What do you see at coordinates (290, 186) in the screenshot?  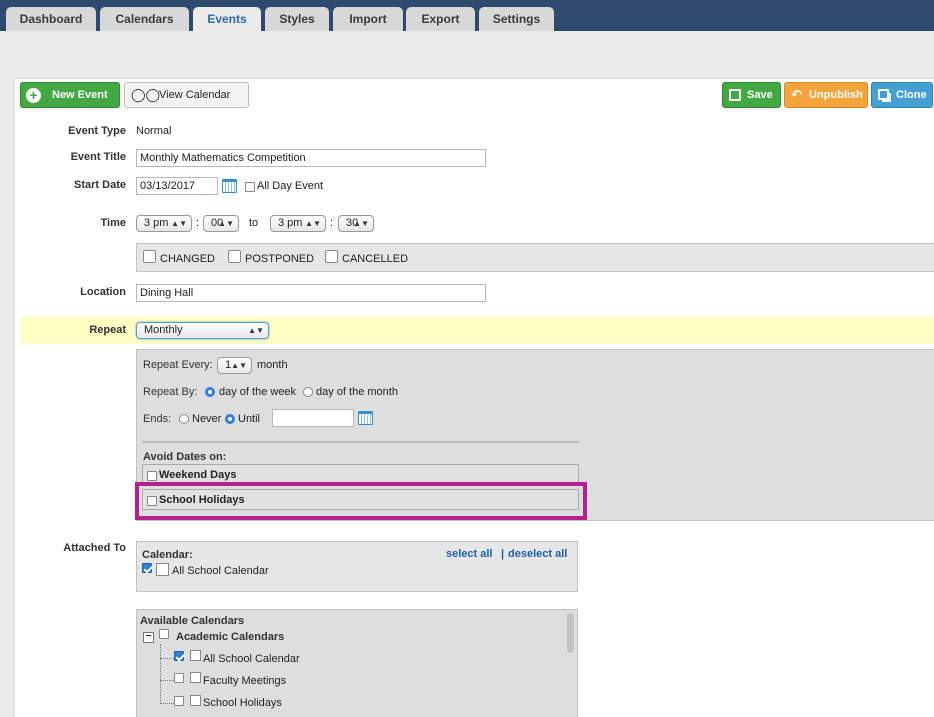 I see `all-day-event-label: All Day Event` at bounding box center [290, 186].